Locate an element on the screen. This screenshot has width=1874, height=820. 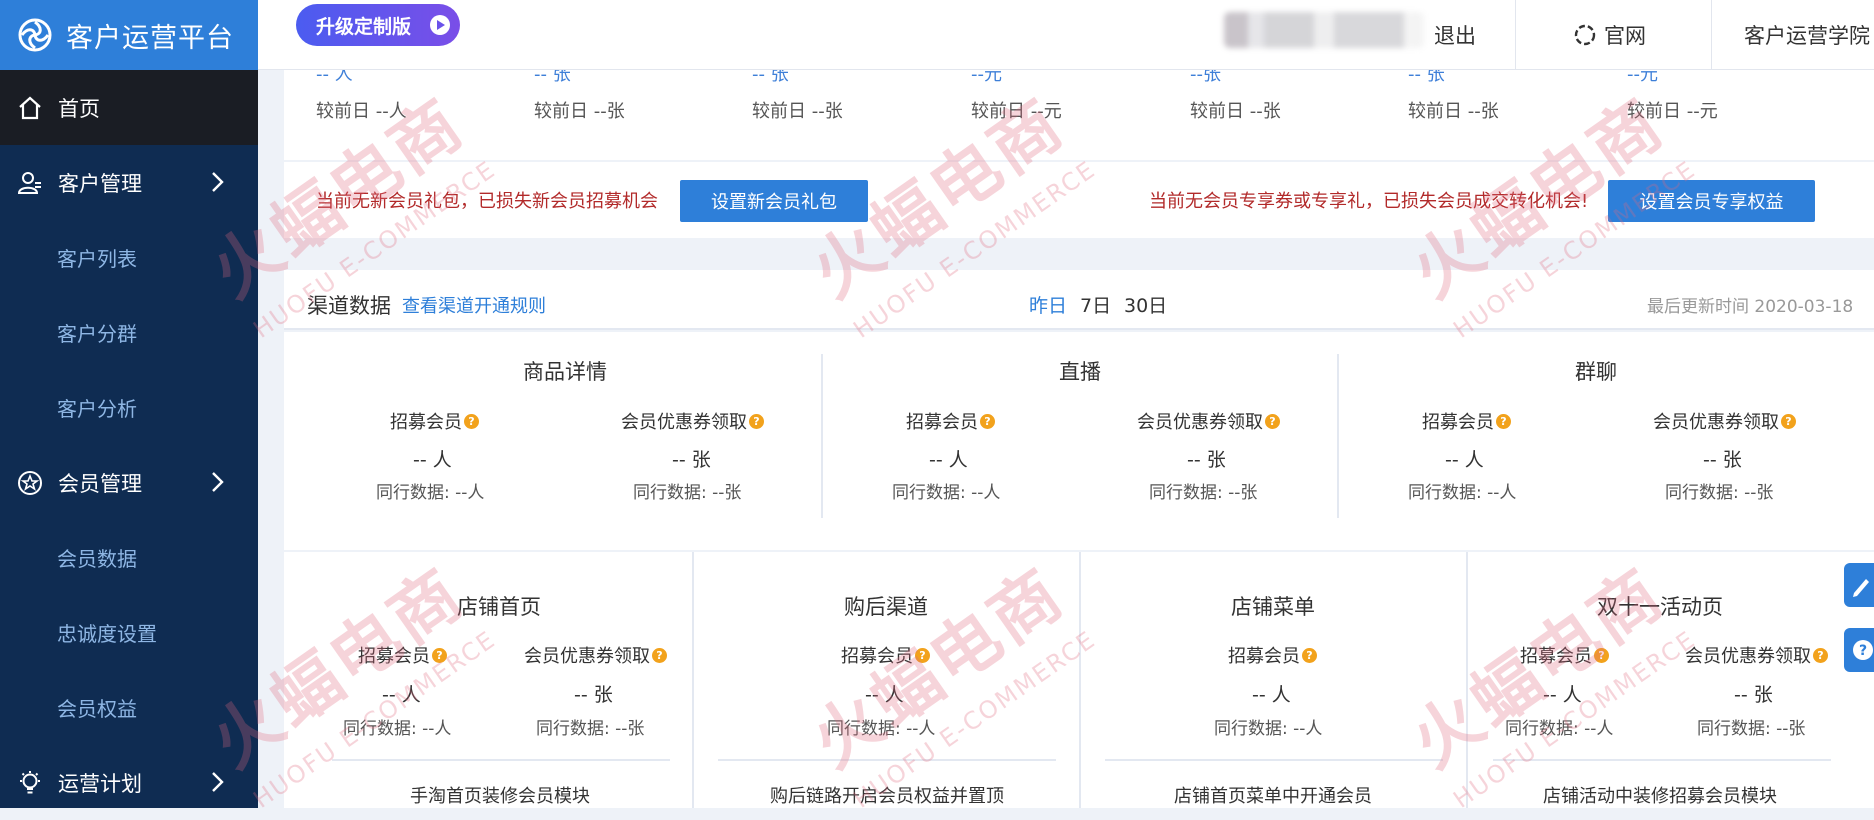
channel-card-title: 群聊 is located at coordinates (1596, 372).